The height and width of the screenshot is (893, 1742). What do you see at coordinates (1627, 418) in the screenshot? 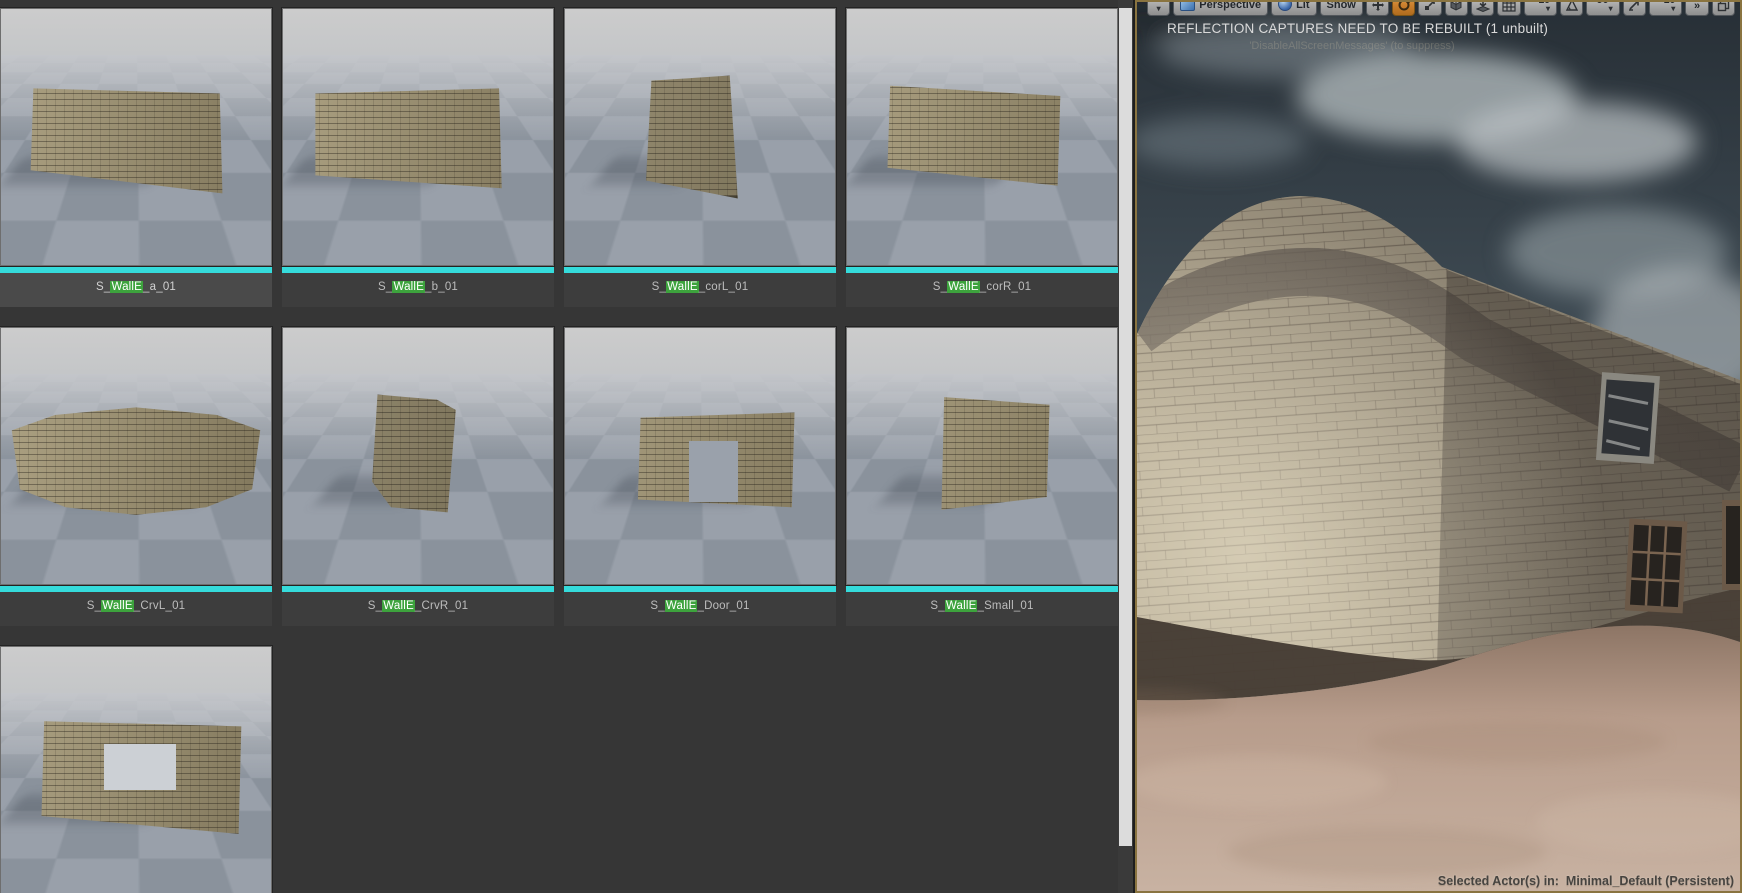
I see `wall-sign` at bounding box center [1627, 418].